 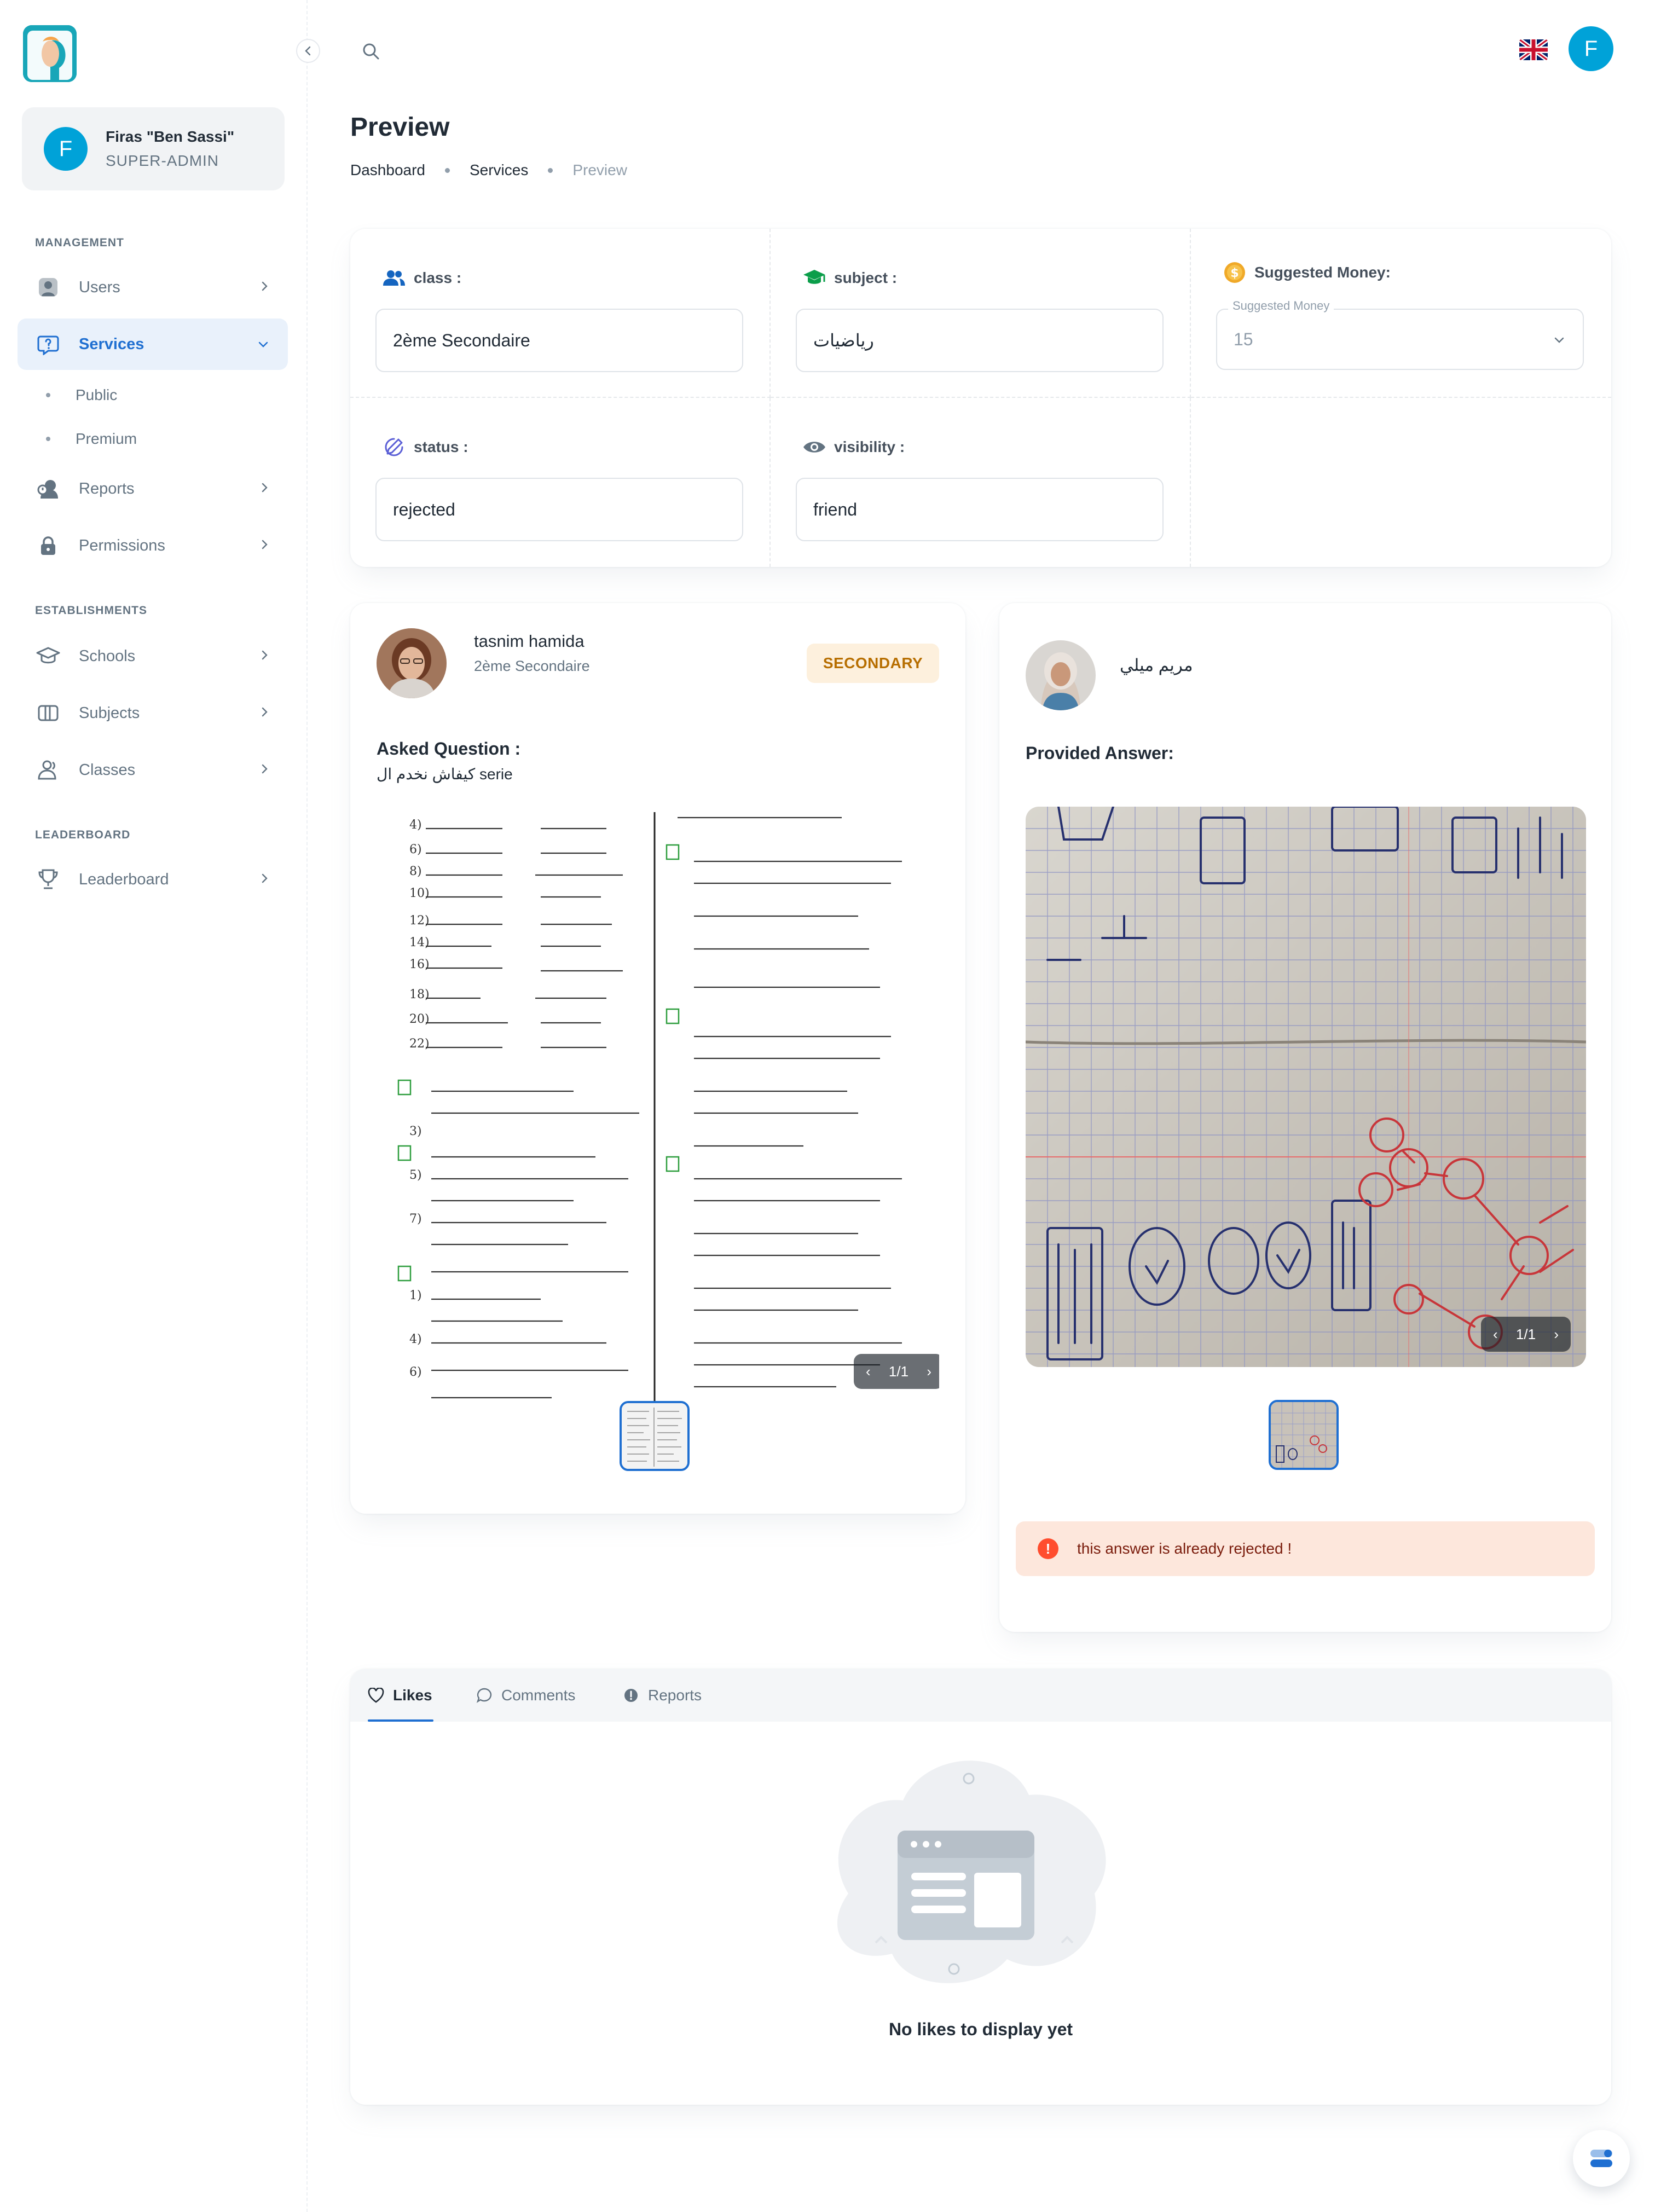 I want to click on heart-icon, so click(x=376, y=1695).